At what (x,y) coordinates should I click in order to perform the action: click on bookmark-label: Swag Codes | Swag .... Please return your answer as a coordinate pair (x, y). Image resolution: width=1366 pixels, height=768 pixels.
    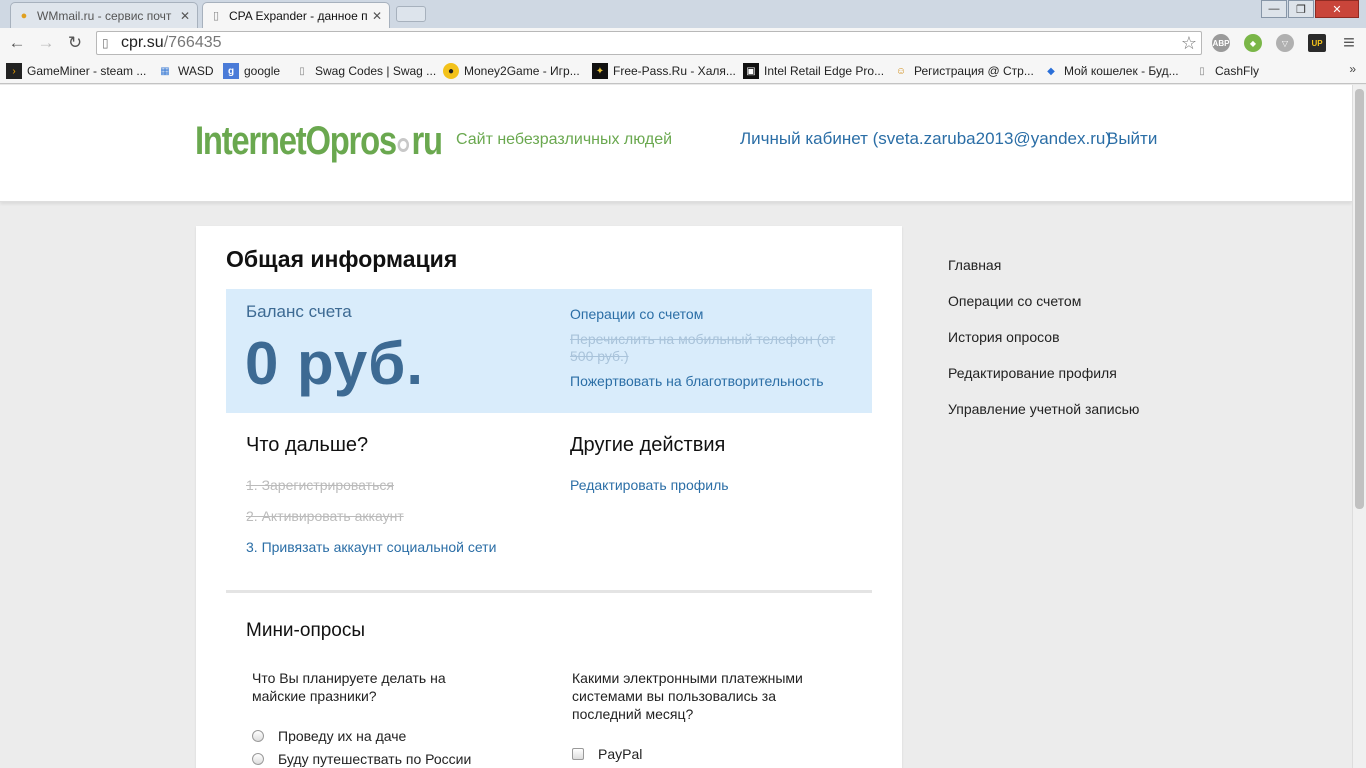
    Looking at the image, I should click on (376, 71).